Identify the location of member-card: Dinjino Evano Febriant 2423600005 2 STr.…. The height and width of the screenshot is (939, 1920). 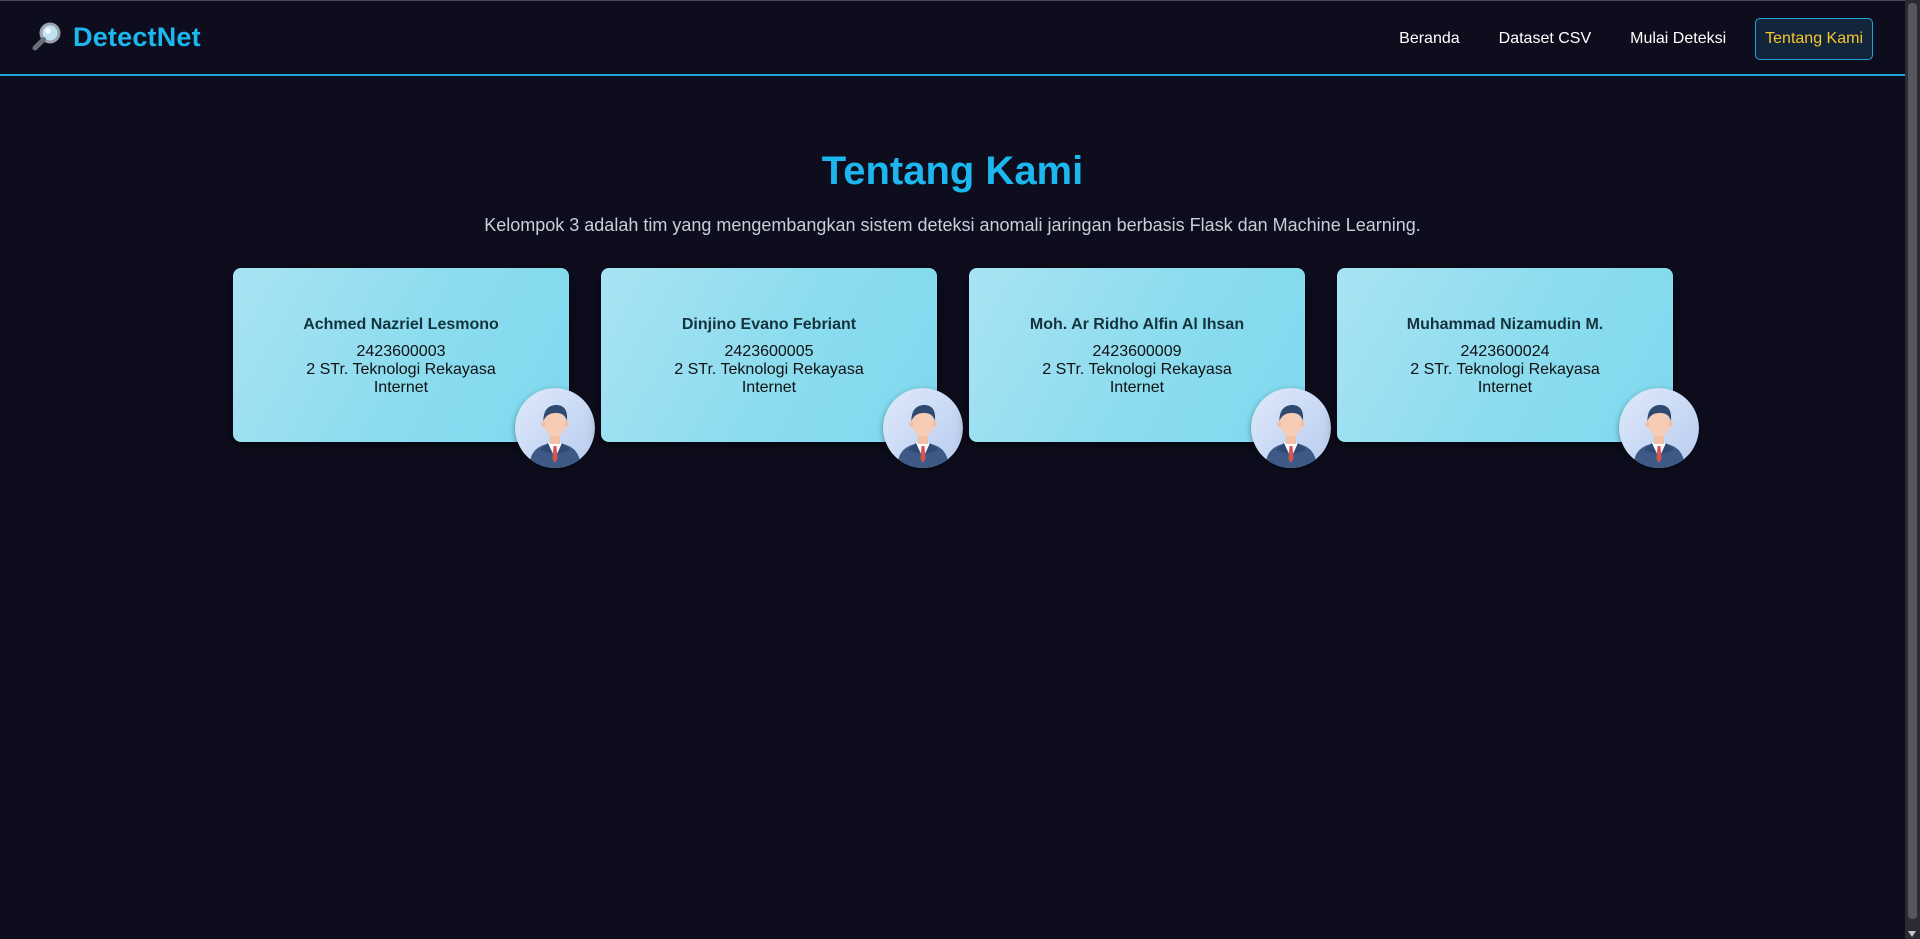
(782, 368).